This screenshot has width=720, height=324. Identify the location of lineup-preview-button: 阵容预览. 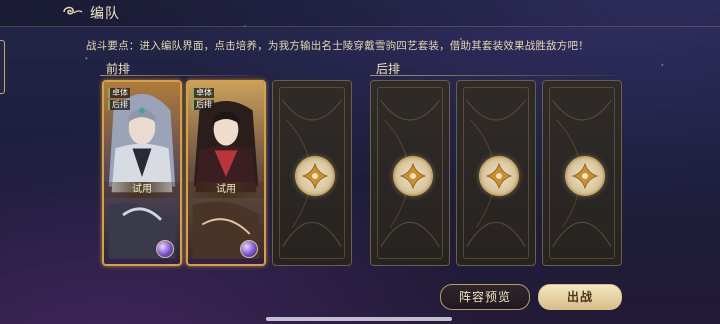
(485, 297).